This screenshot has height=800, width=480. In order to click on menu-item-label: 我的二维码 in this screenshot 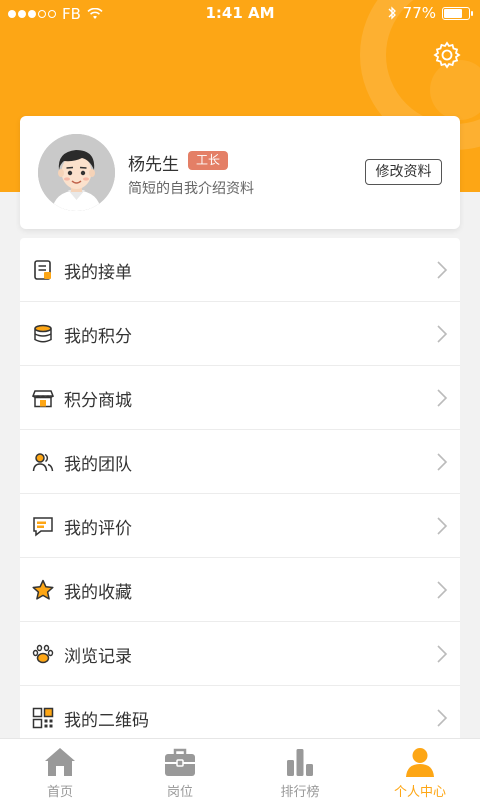, I will do `click(106, 721)`.